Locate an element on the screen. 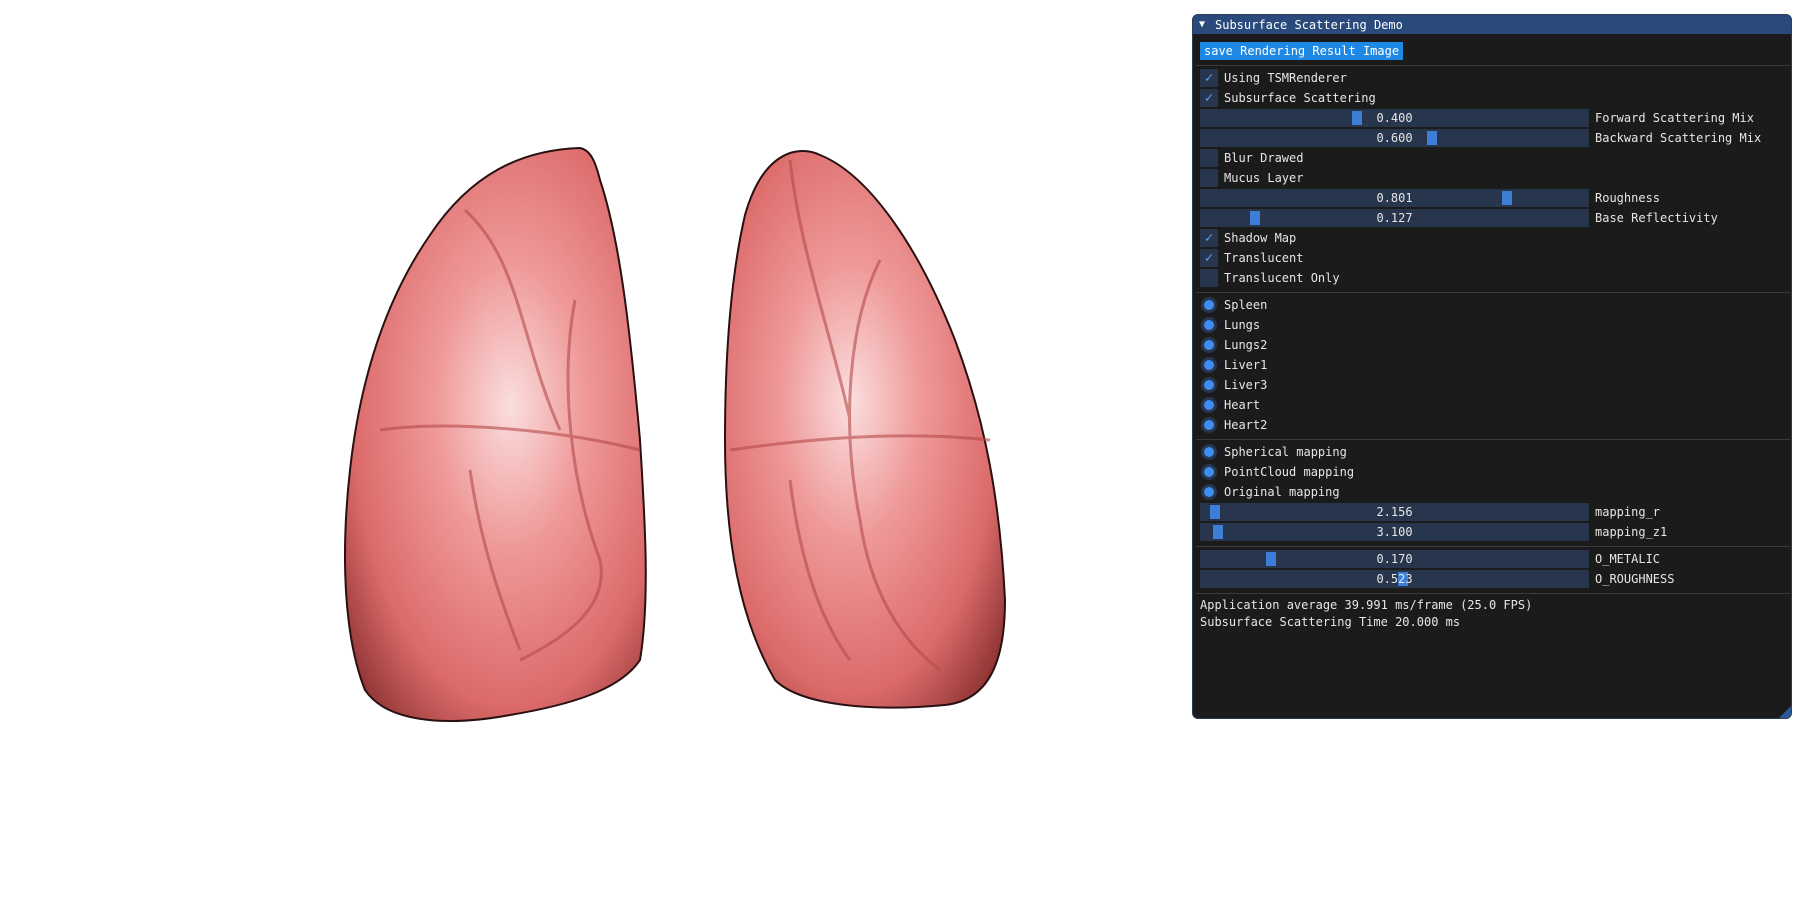 The image size is (1800, 900). radio-spherical-mapping is located at coordinates (1209, 452).